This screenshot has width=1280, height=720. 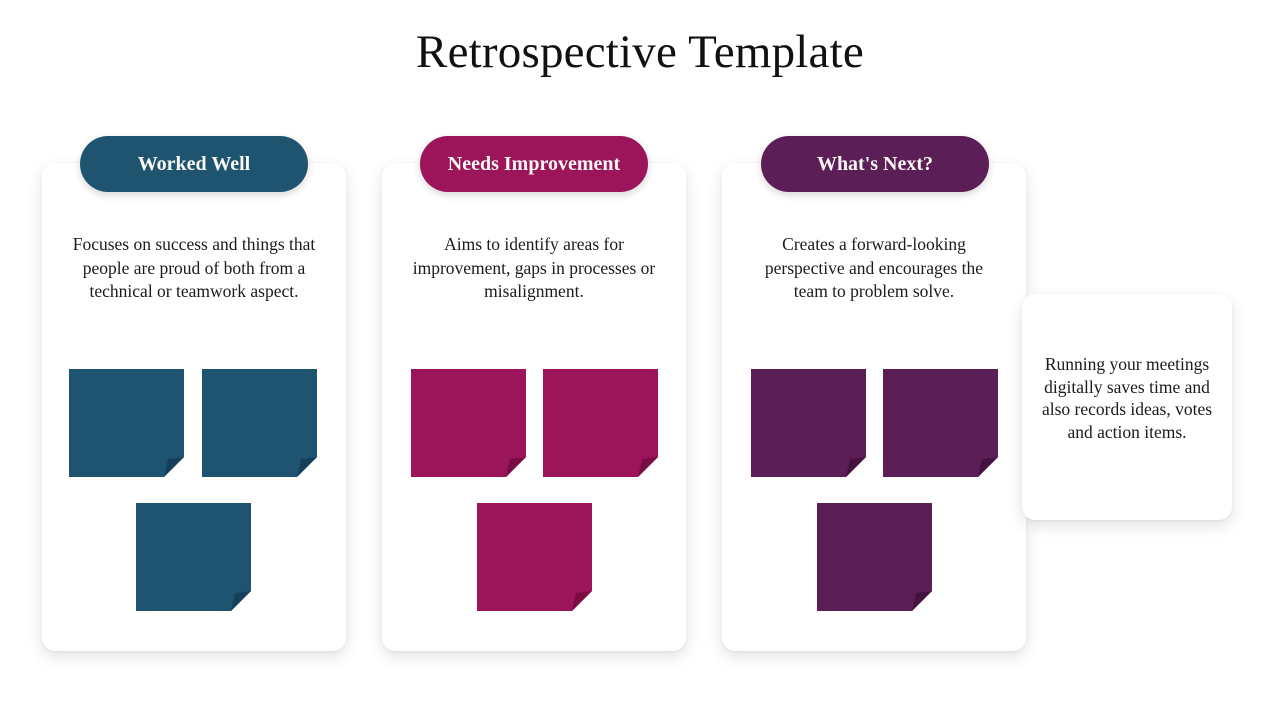 I want to click on header-pill-label-whats-next: What's Next?, so click(x=875, y=163).